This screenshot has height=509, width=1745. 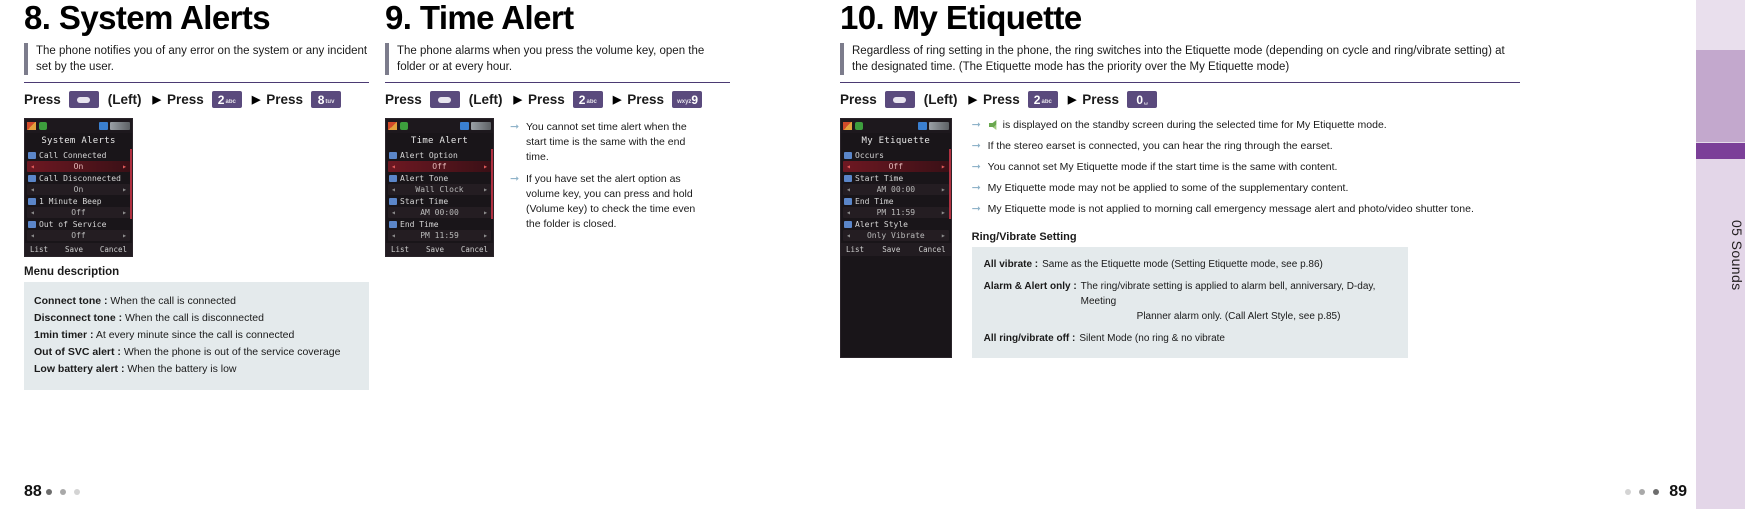 What do you see at coordinates (1140, 99) in the screenshot?
I see `key-number: 0` at bounding box center [1140, 99].